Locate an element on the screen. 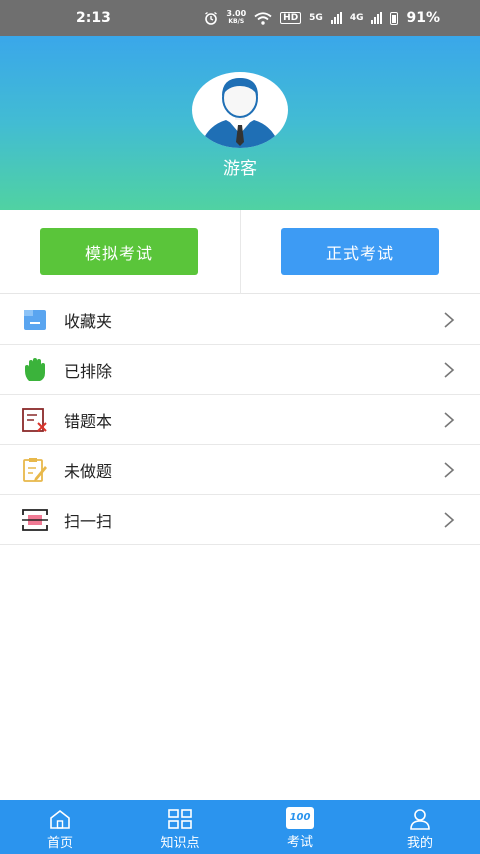  net-speed-unit: KB/S is located at coordinates (236, 21).